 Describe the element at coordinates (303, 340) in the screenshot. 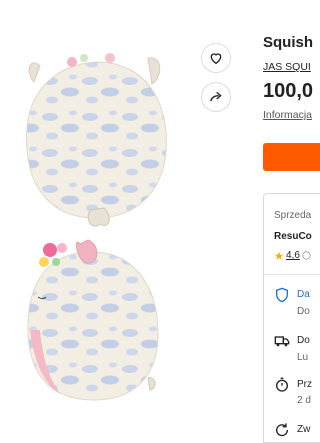

I see `feature-title: Do` at that location.